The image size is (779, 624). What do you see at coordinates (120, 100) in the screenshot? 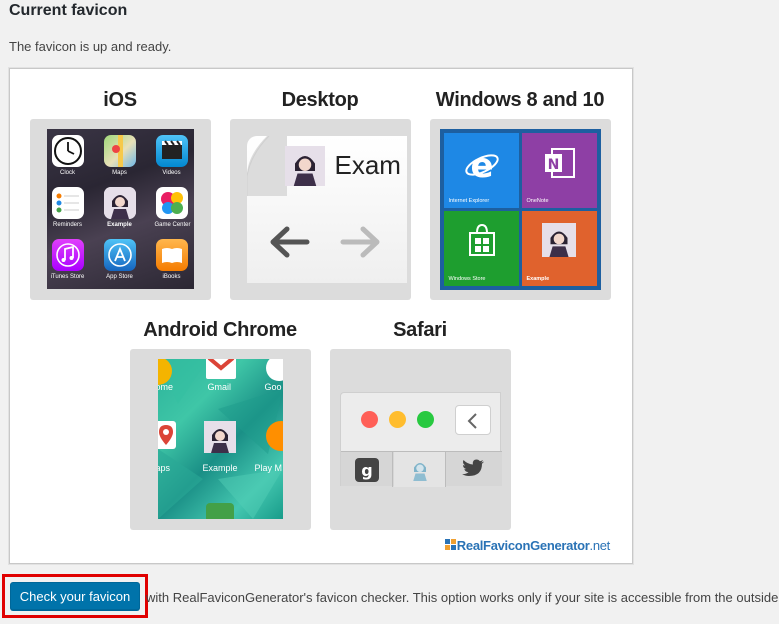
I see `ios-title: iOS` at bounding box center [120, 100].